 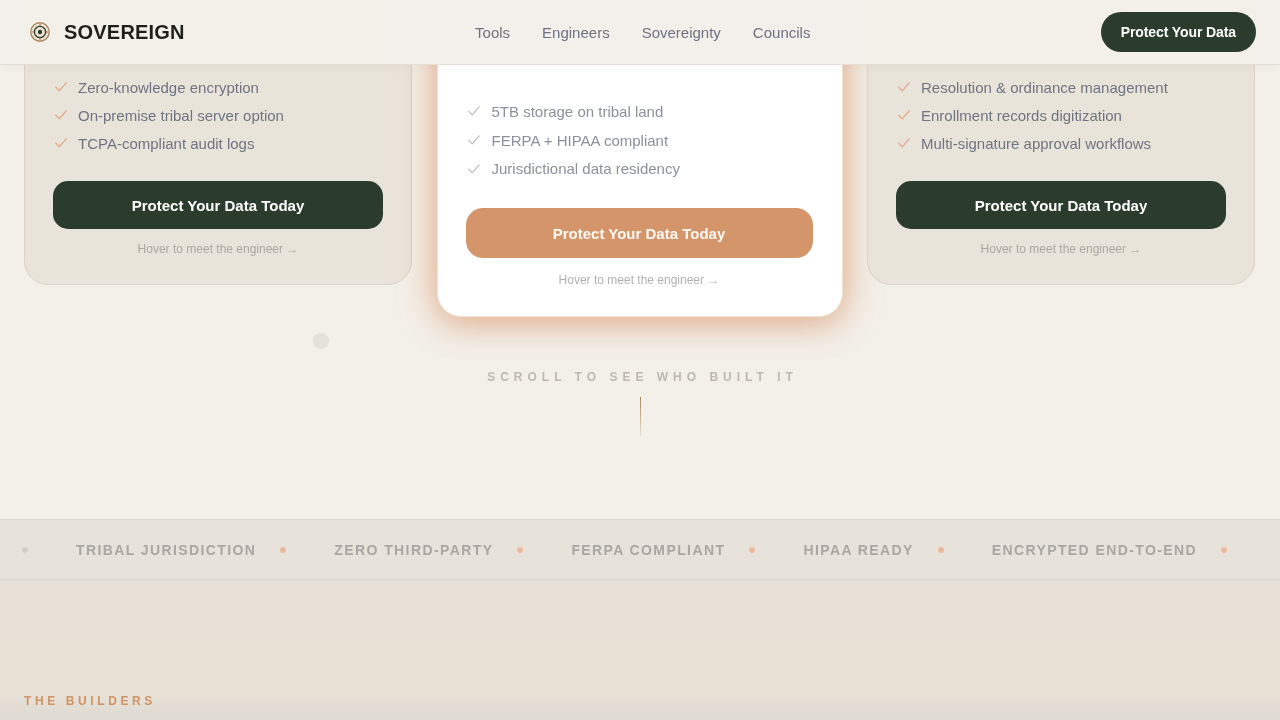 What do you see at coordinates (493, 32) in the screenshot?
I see `nav-link: Tools` at bounding box center [493, 32].